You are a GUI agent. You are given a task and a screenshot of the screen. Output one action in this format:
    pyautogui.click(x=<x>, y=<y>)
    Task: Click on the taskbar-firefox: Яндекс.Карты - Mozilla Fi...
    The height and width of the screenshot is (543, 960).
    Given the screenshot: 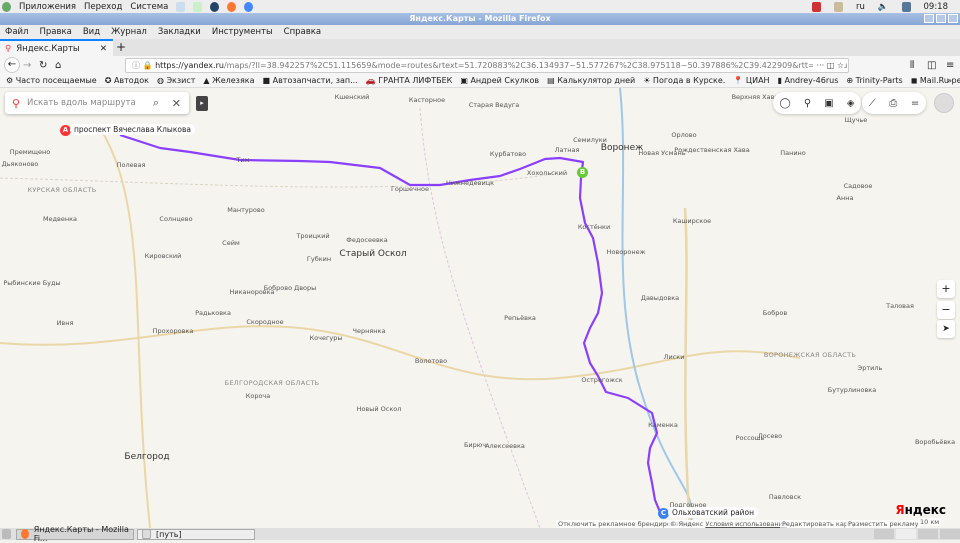 What is the action you would take?
    pyautogui.click(x=75, y=534)
    